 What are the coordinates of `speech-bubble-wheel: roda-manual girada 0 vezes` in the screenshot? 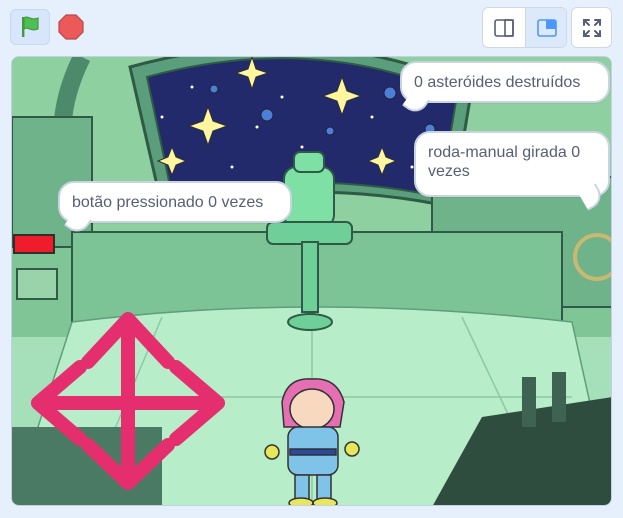 It's located at (512, 171).